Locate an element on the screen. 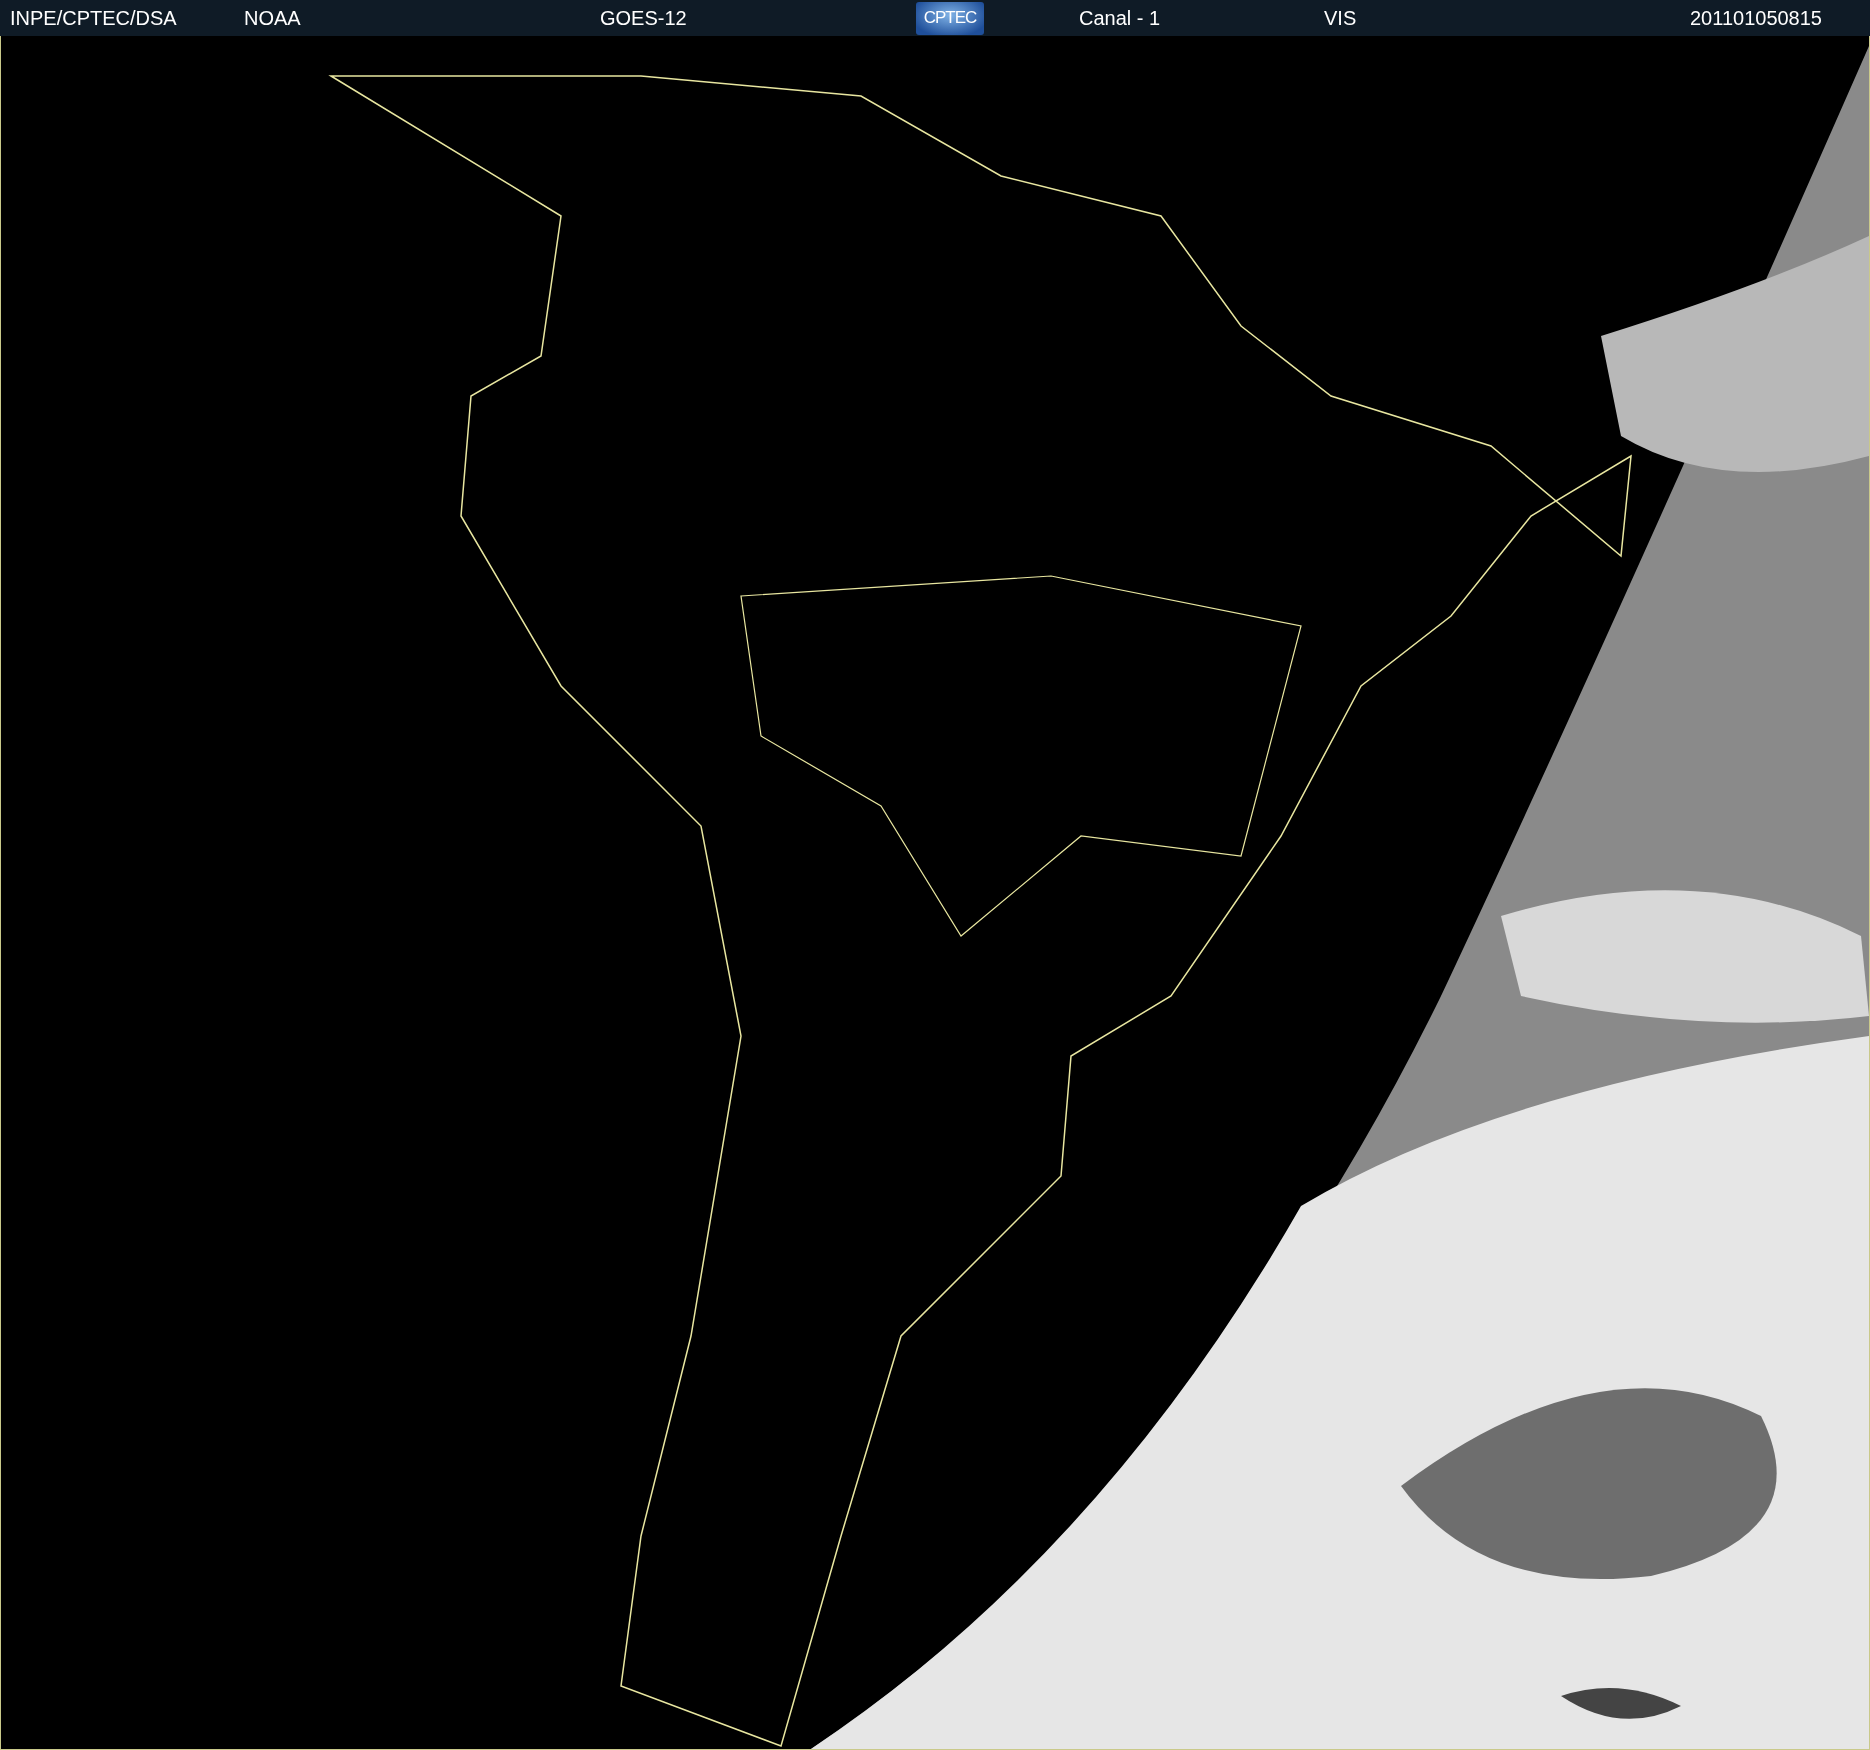 The width and height of the screenshot is (1870, 1750). header-label: INPE/CPTEC/DSA is located at coordinates (93, 18).